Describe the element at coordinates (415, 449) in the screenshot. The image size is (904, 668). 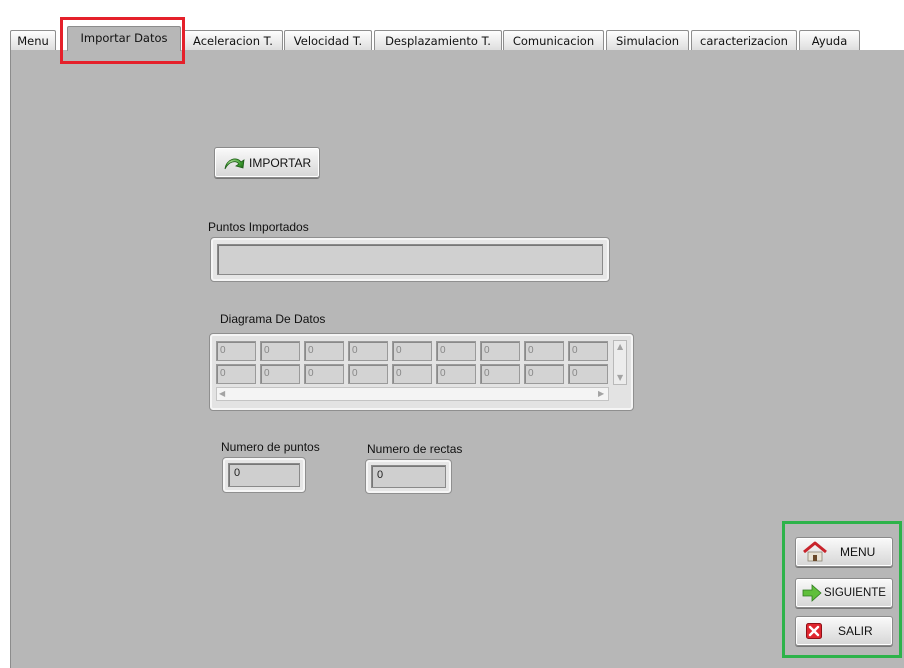
I see `numero-rectas-label: Numero de rectas` at that location.